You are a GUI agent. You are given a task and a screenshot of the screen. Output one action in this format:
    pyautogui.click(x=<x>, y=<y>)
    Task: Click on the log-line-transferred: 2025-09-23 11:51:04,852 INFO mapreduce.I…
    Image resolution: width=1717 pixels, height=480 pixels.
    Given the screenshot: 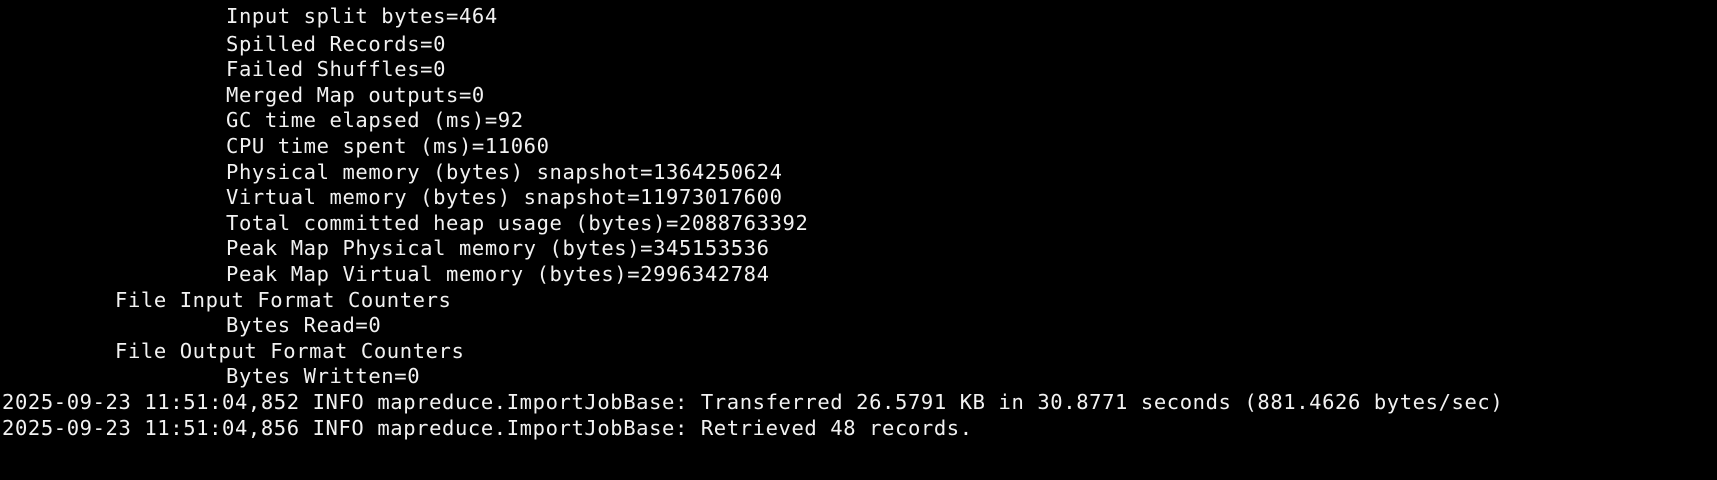 What is the action you would take?
    pyautogui.click(x=753, y=402)
    